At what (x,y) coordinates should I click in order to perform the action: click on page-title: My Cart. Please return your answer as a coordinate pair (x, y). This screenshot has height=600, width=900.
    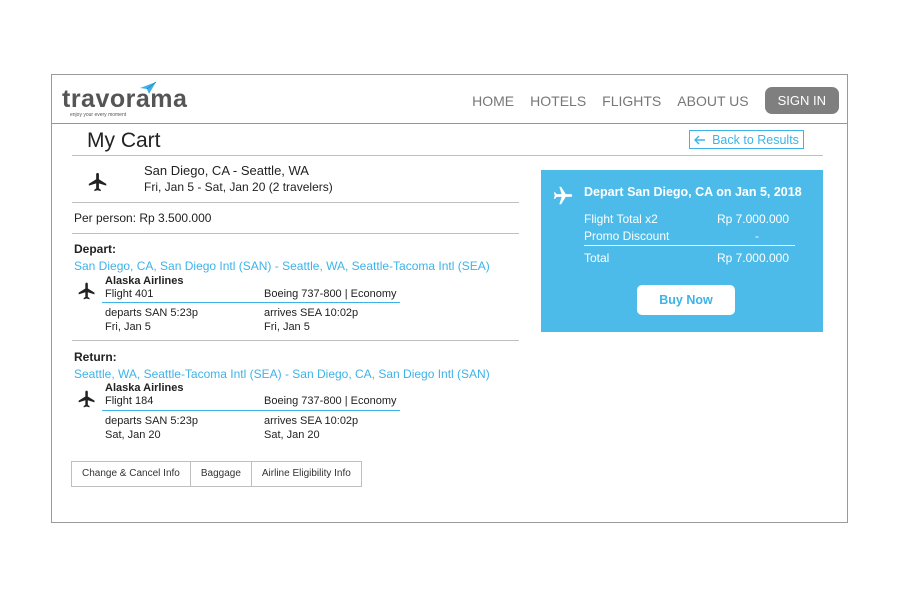
    Looking at the image, I should click on (124, 140).